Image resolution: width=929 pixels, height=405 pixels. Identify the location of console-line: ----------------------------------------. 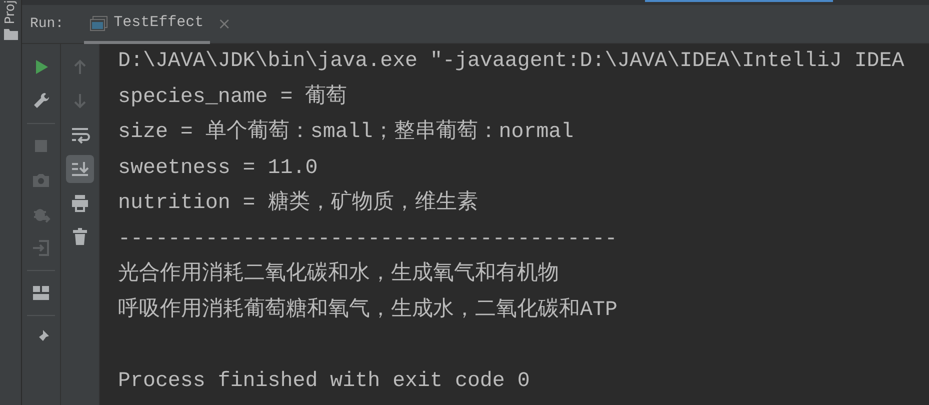
(368, 239).